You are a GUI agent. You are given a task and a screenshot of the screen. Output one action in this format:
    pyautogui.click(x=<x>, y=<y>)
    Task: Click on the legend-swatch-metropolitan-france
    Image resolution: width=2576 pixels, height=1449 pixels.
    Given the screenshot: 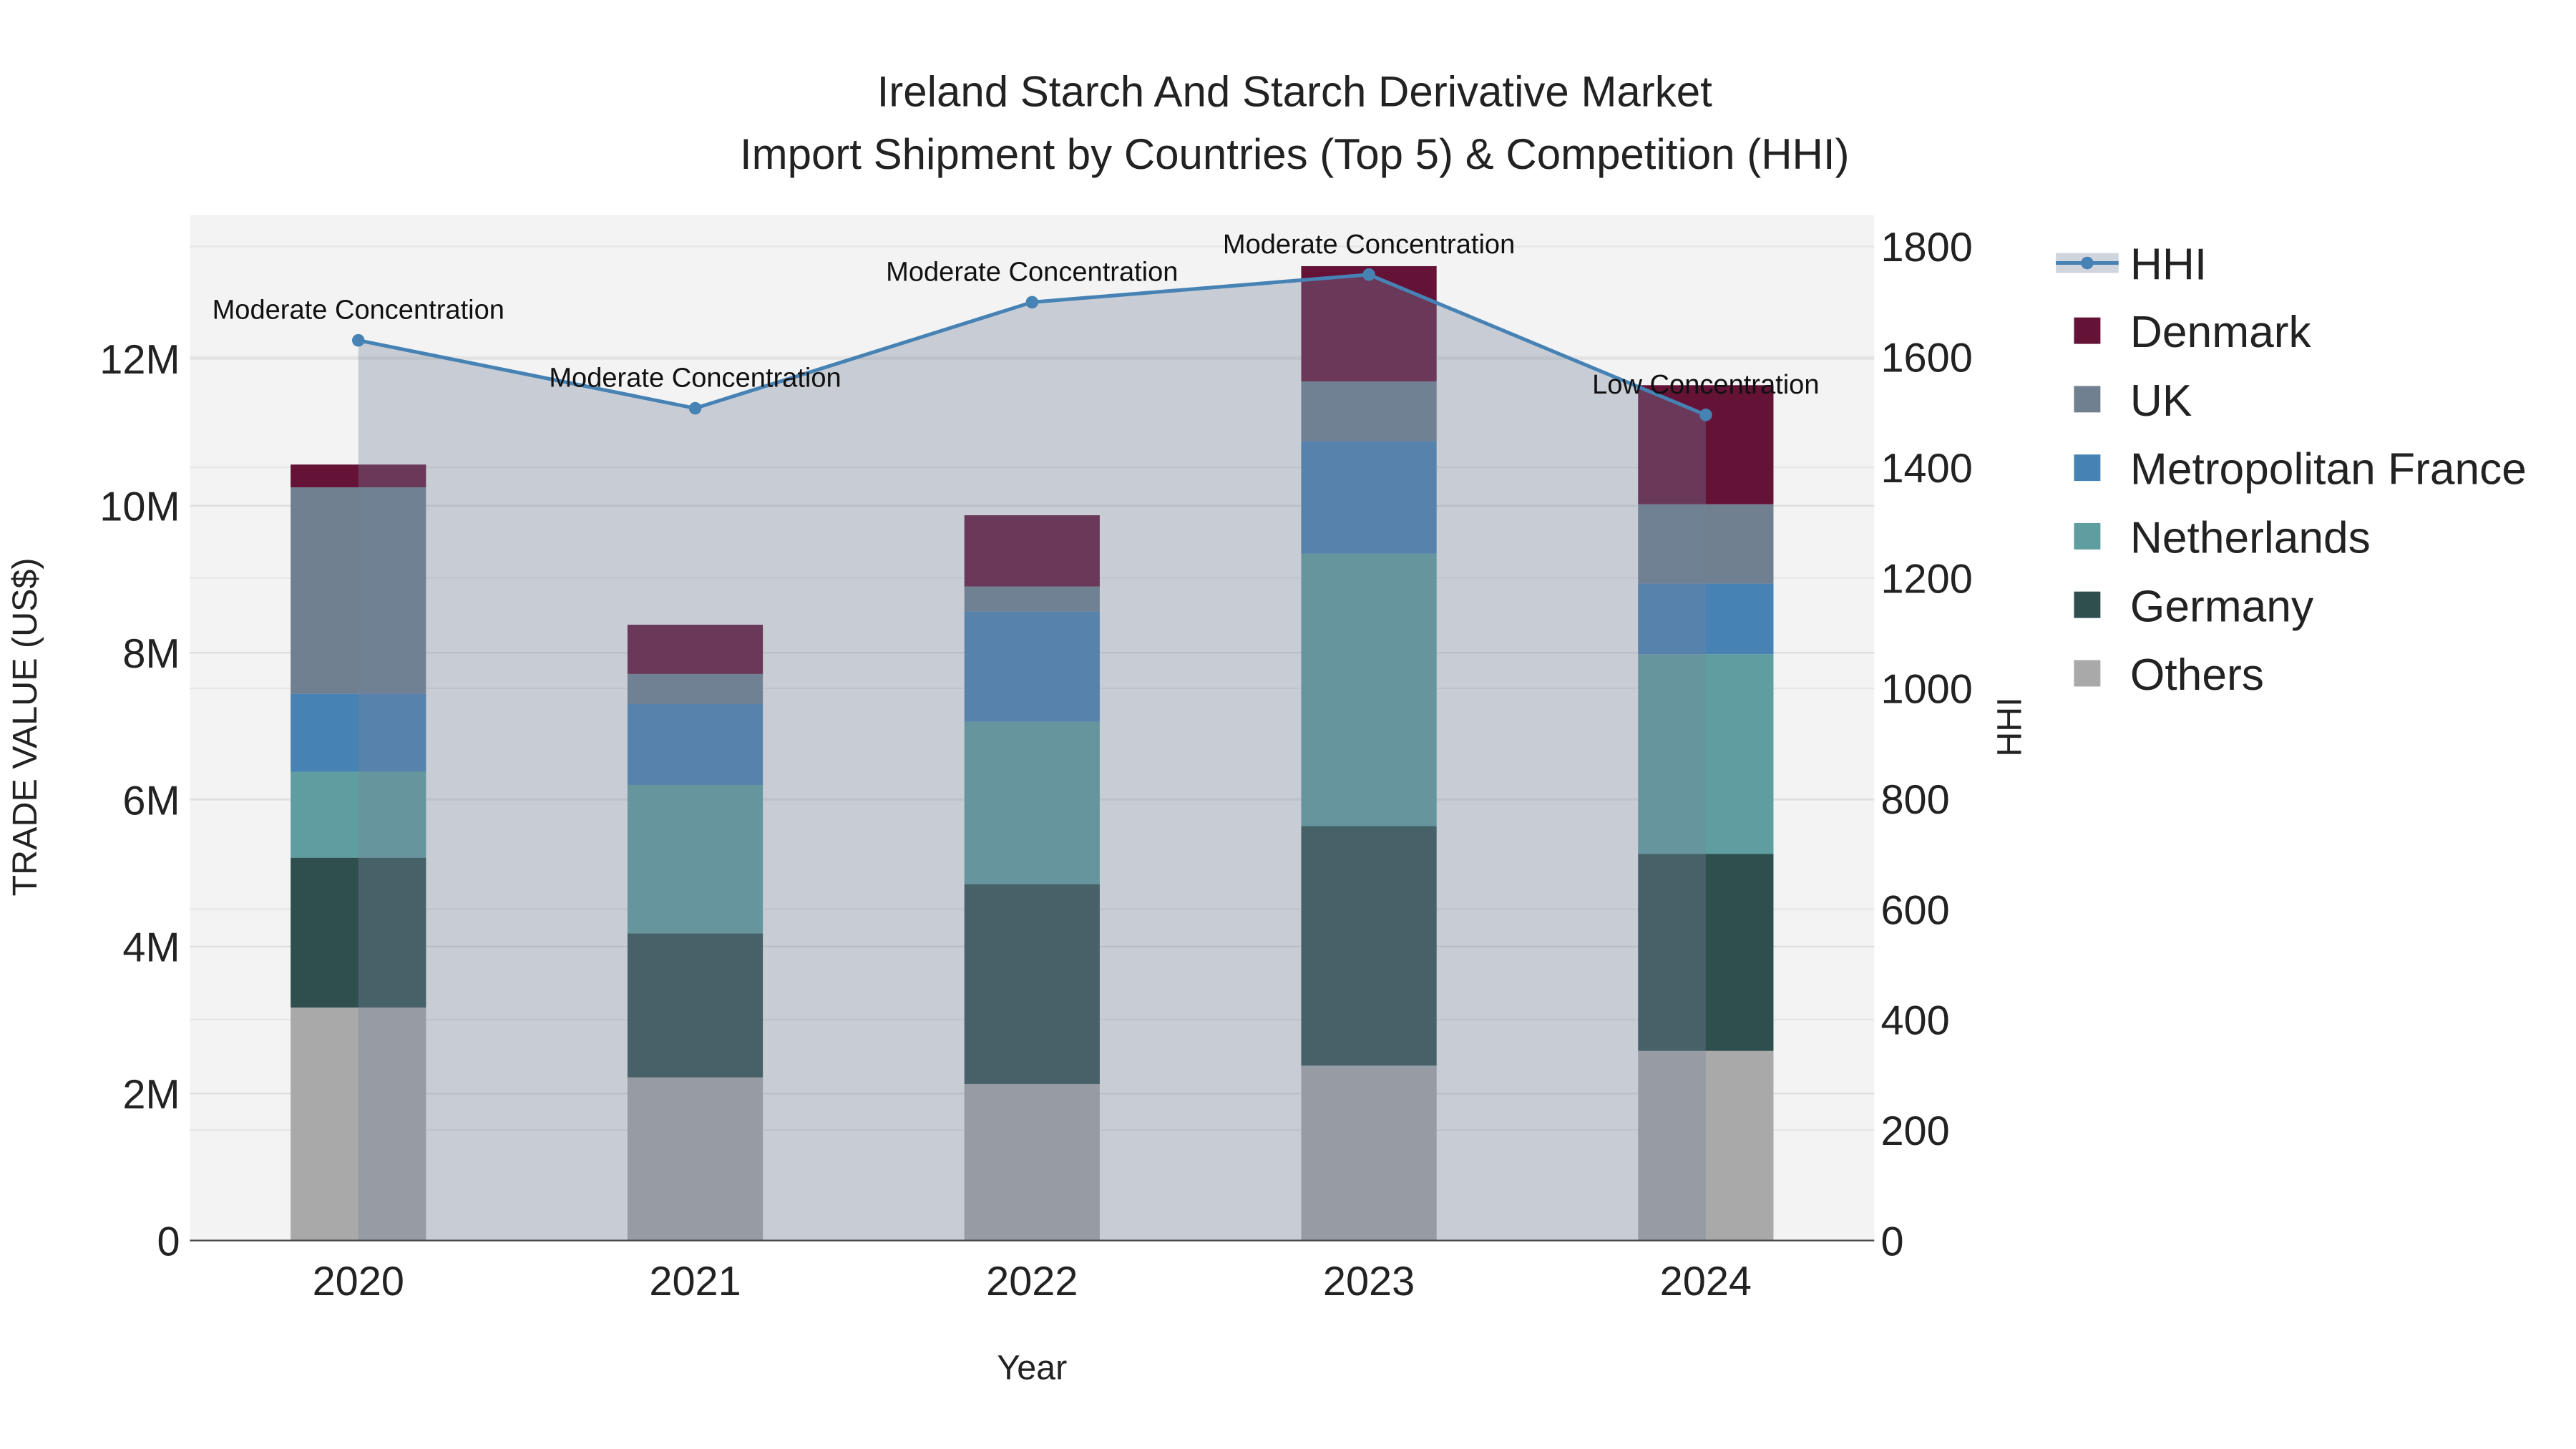 What is the action you would take?
    pyautogui.click(x=2087, y=468)
    